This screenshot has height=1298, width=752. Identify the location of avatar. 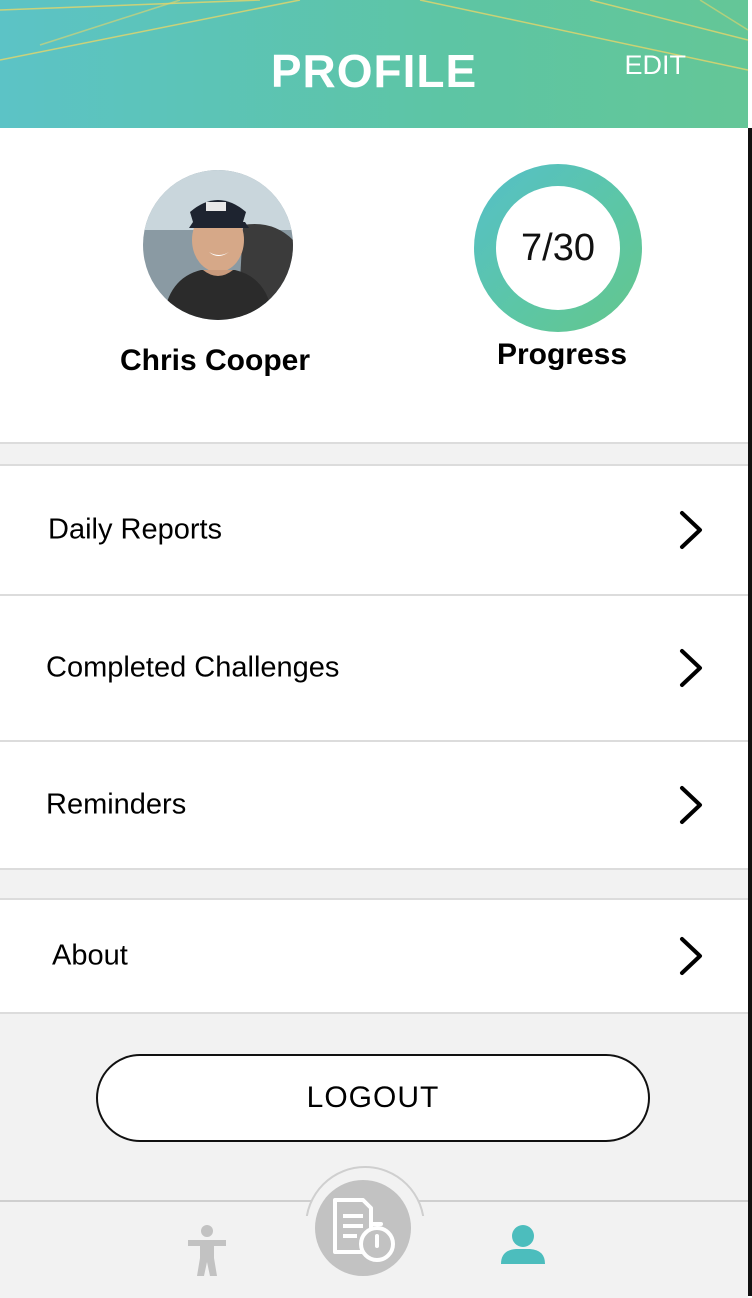
(218, 245).